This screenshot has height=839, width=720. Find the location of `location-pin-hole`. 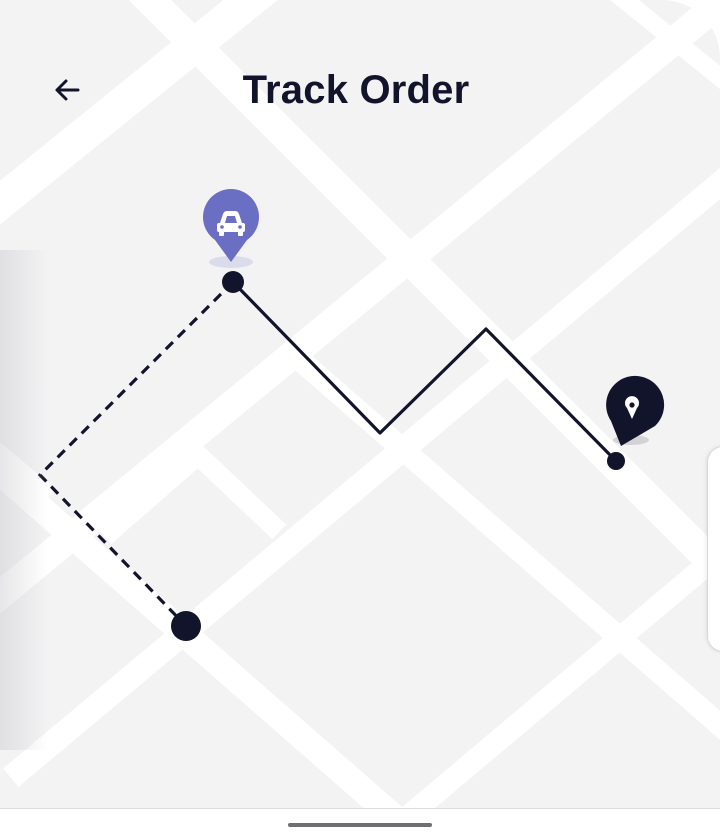

location-pin-hole is located at coordinates (632, 405).